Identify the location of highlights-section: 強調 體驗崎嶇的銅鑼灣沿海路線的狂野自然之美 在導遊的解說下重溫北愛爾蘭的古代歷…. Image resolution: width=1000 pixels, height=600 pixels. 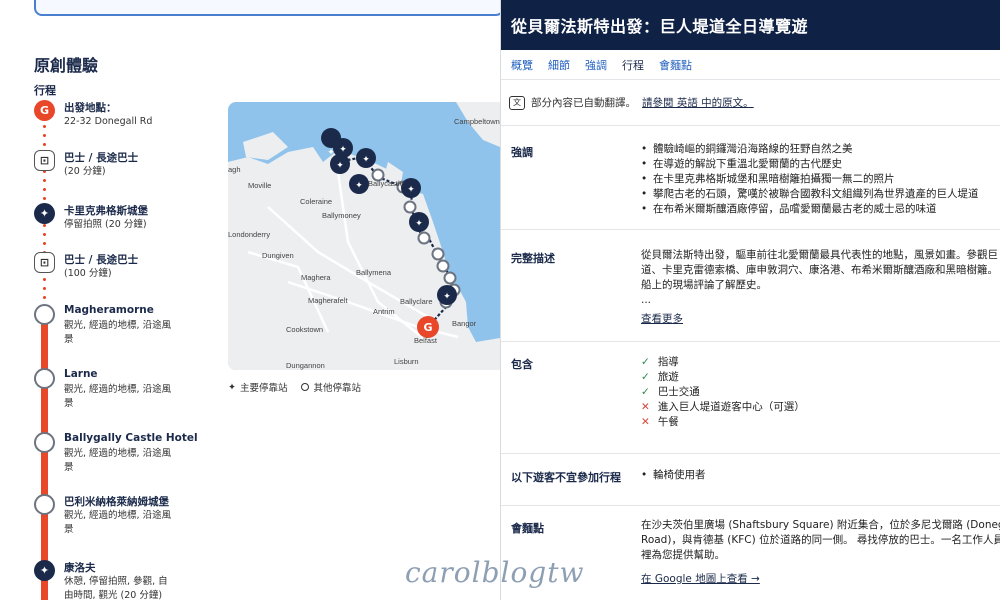
(750, 178).